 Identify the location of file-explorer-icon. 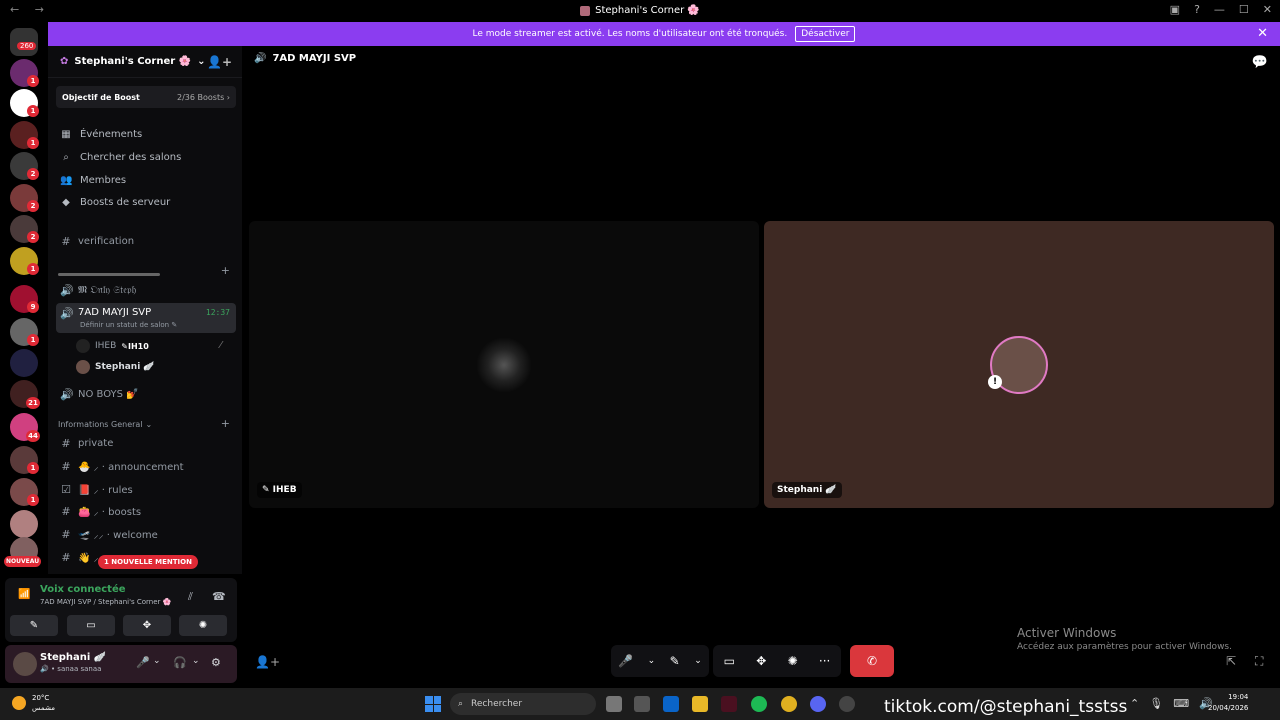
(700, 704).